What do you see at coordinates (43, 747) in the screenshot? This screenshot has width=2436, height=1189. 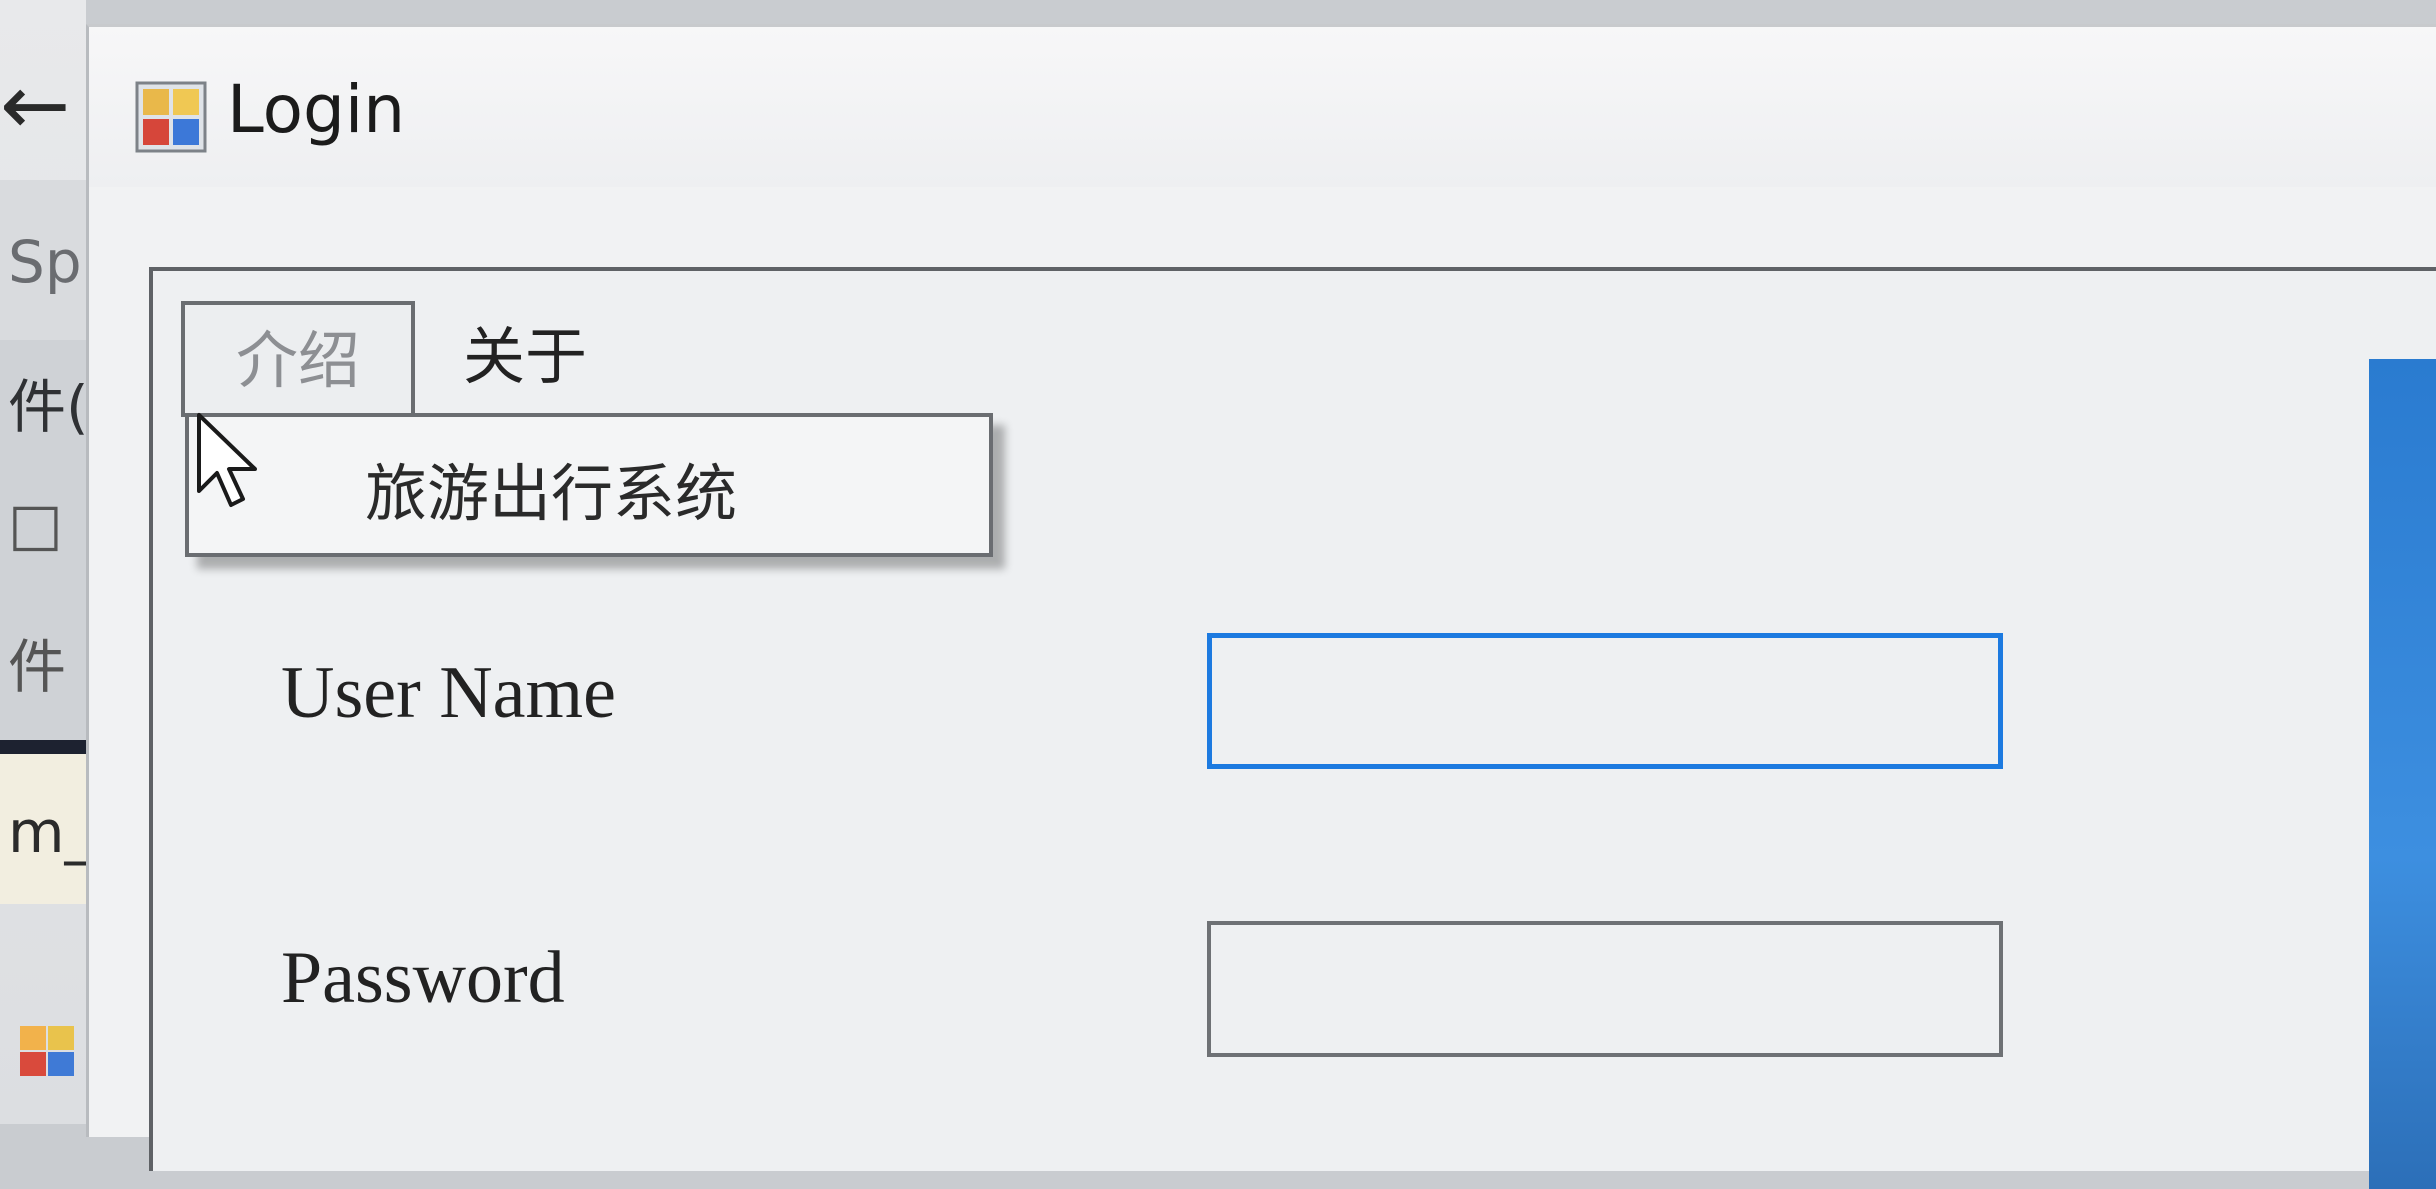 I see `background-divider` at bounding box center [43, 747].